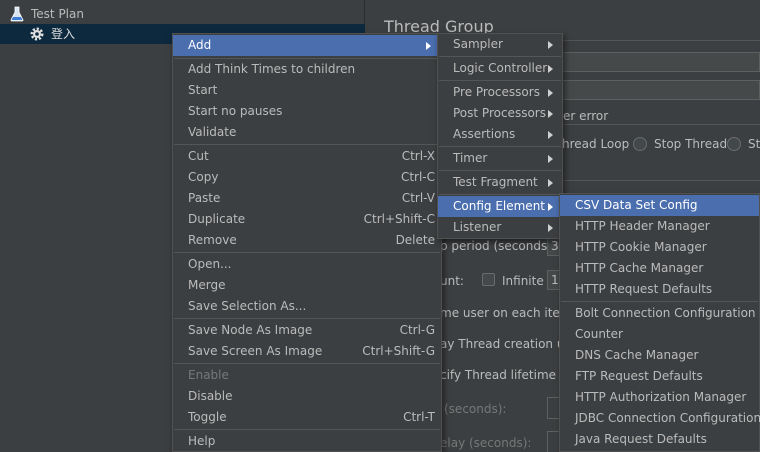 Image resolution: width=760 pixels, height=452 pixels. What do you see at coordinates (307, 156) in the screenshot?
I see `menu-item-cut: Cut Ctrl-X` at bounding box center [307, 156].